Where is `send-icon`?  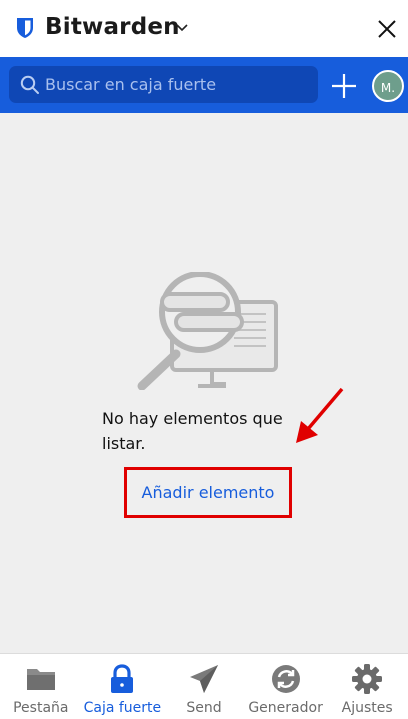
send-icon is located at coordinates (203, 679).